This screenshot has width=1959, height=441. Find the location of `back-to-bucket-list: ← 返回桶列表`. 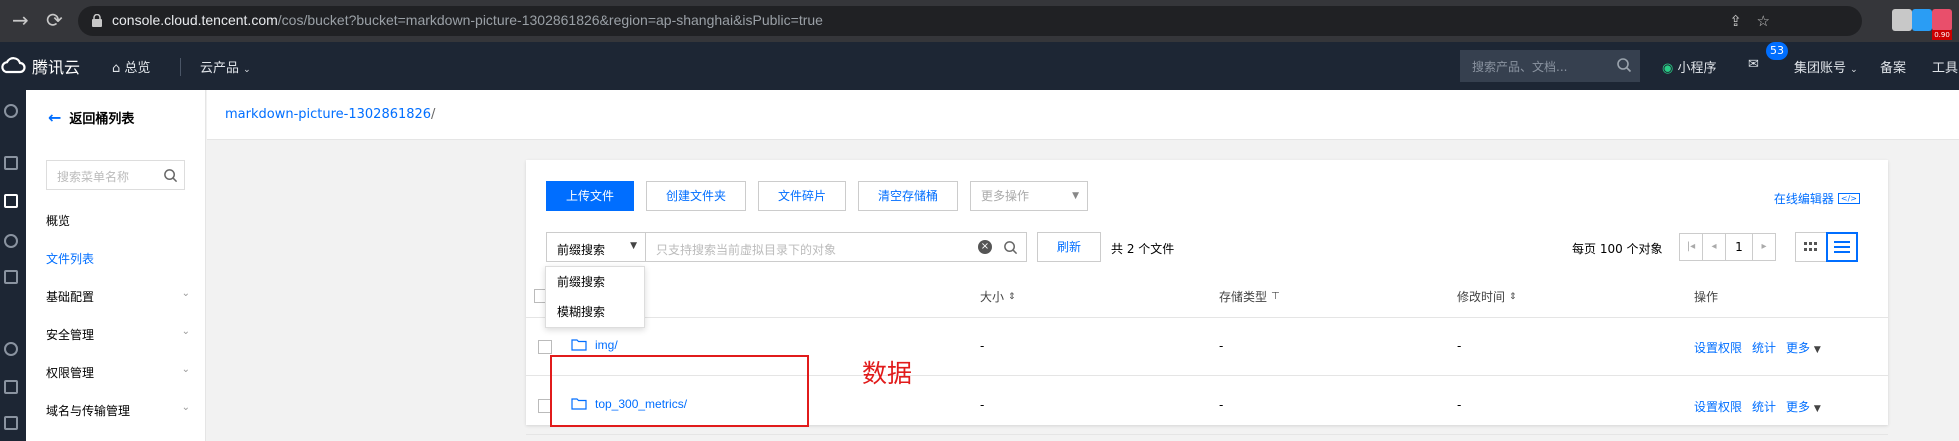

back-to-bucket-list: ← 返回桶列表 is located at coordinates (91, 117).